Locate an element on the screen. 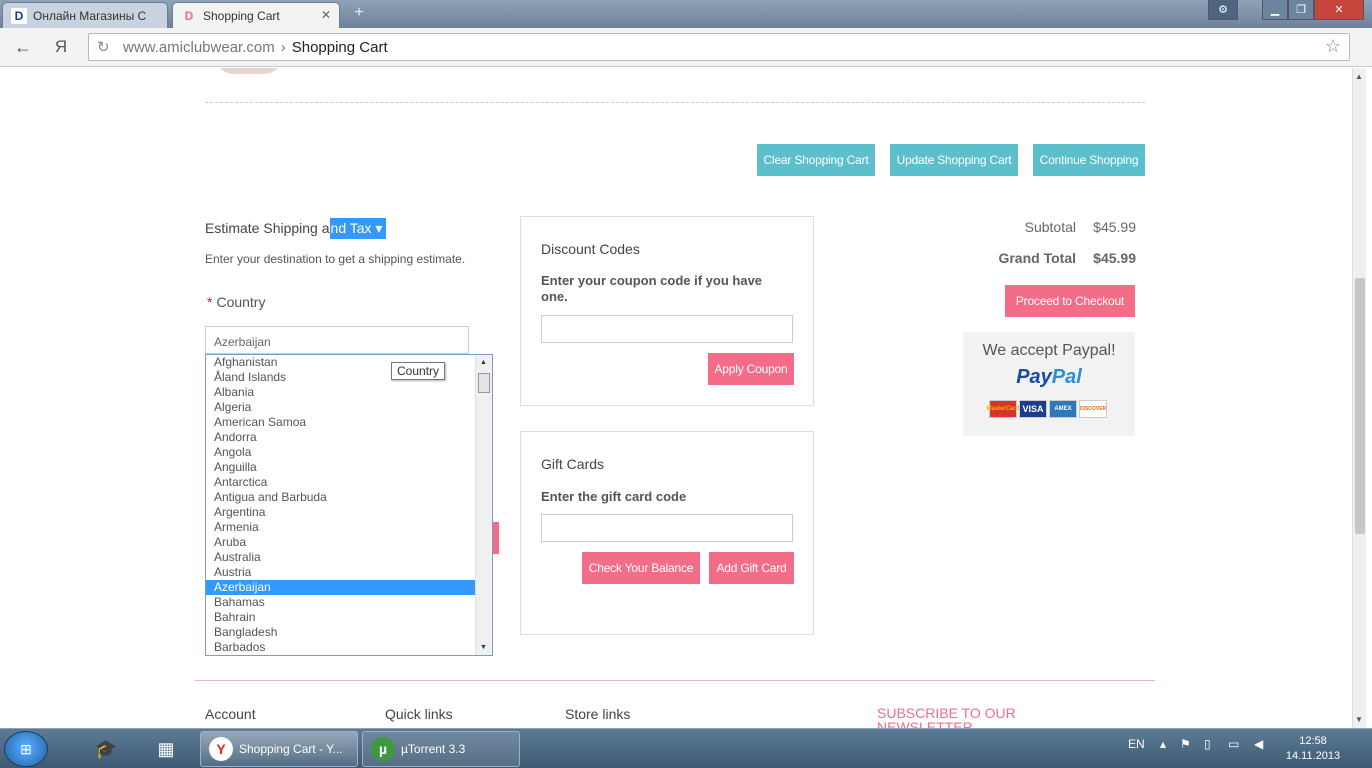  paypal-logo: PayPal is located at coordinates (1049, 377).